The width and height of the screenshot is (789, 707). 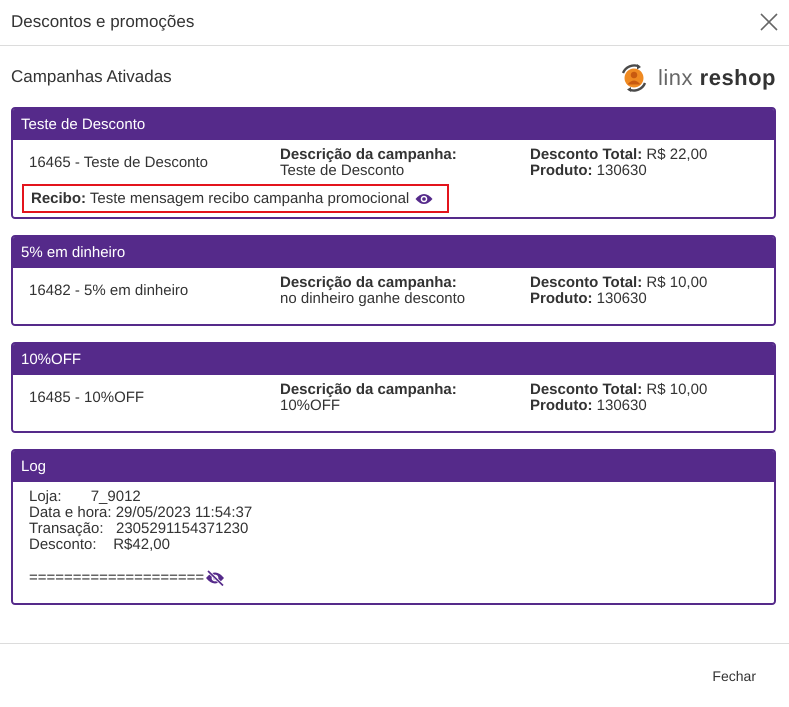 I want to click on campaign-name: 16482 - 5% em dinheiro, so click(x=109, y=291).